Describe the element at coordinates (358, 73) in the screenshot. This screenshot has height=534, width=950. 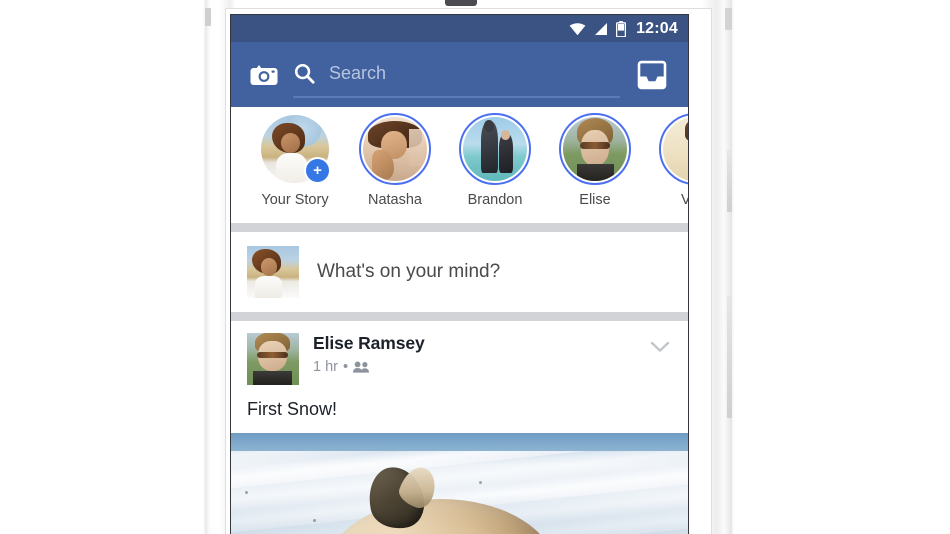
I see `search-placeholder-text: Search` at that location.